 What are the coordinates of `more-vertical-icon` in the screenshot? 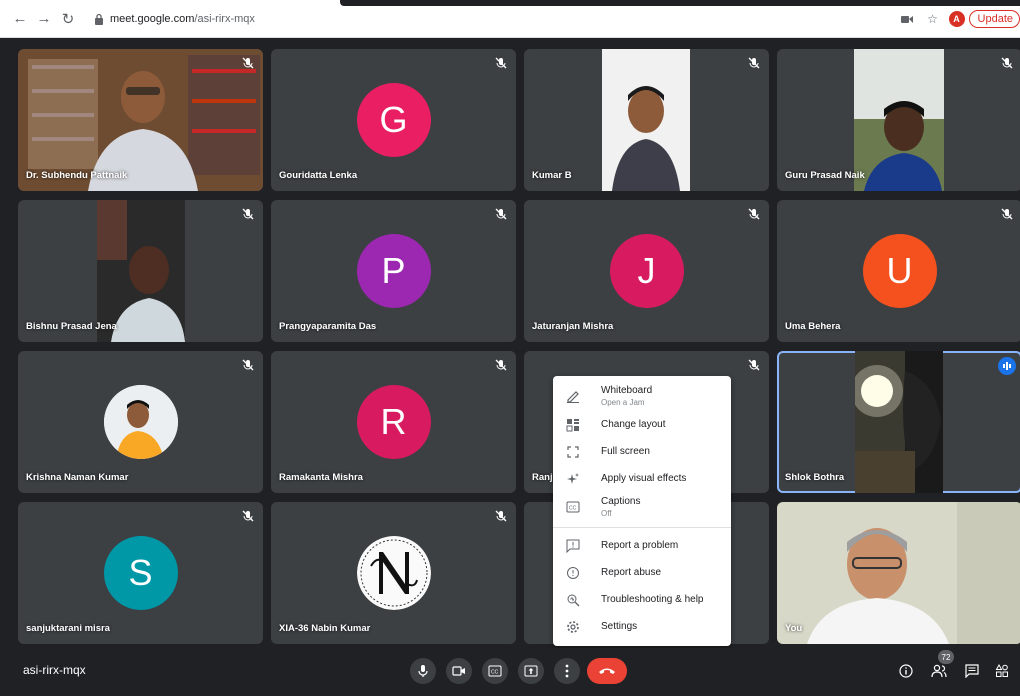 It's located at (567, 671).